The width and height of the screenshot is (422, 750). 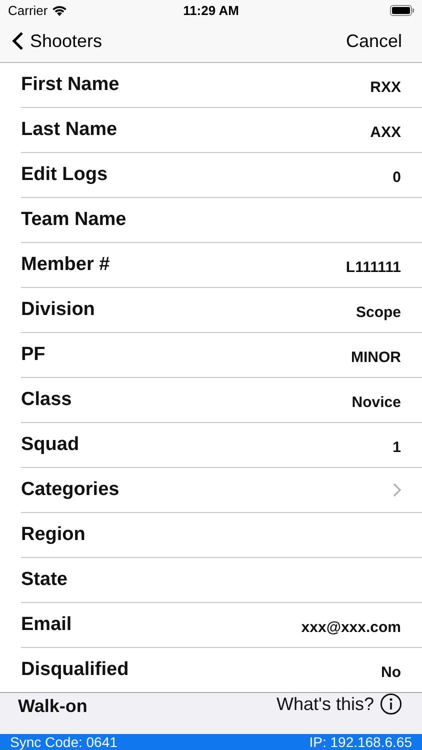 What do you see at coordinates (70, 490) in the screenshot?
I see `field-label: Categories` at bounding box center [70, 490].